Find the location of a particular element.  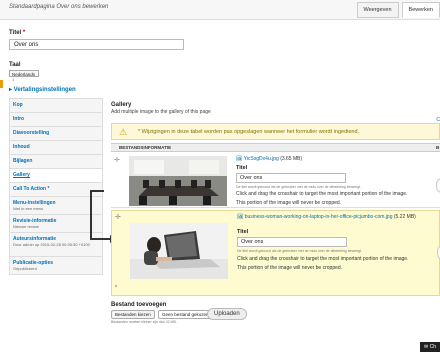

chat-widget: ✉ Ch is located at coordinates (430, 347).